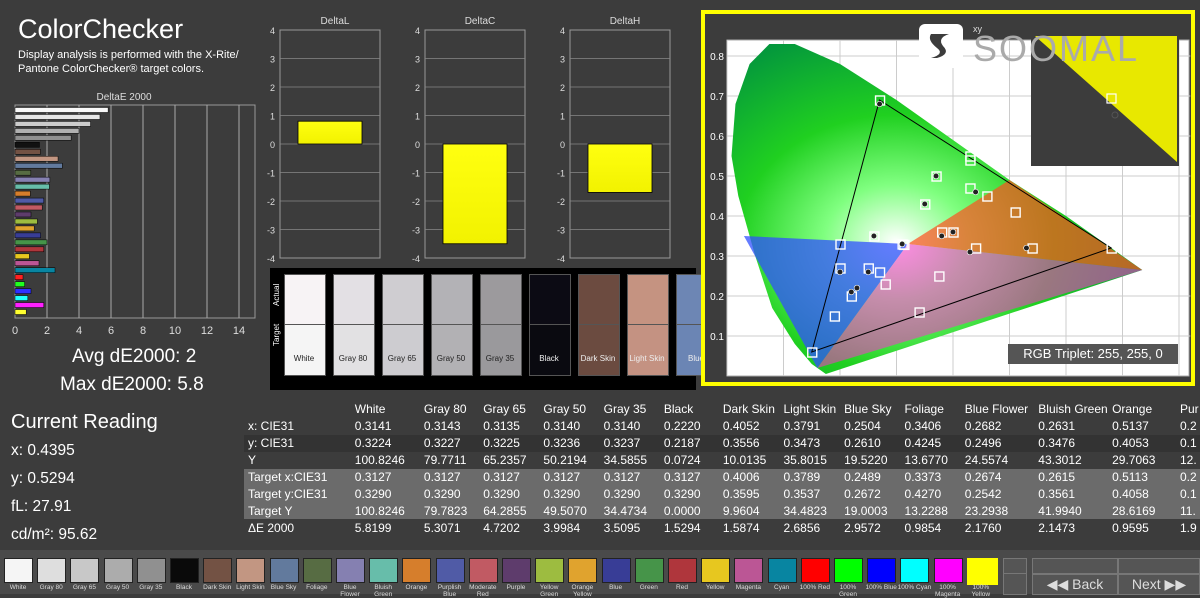 The width and height of the screenshot is (1200, 598). What do you see at coordinates (271, 443) in the screenshot?
I see `table-cell: y: CIE31` at bounding box center [271, 443].